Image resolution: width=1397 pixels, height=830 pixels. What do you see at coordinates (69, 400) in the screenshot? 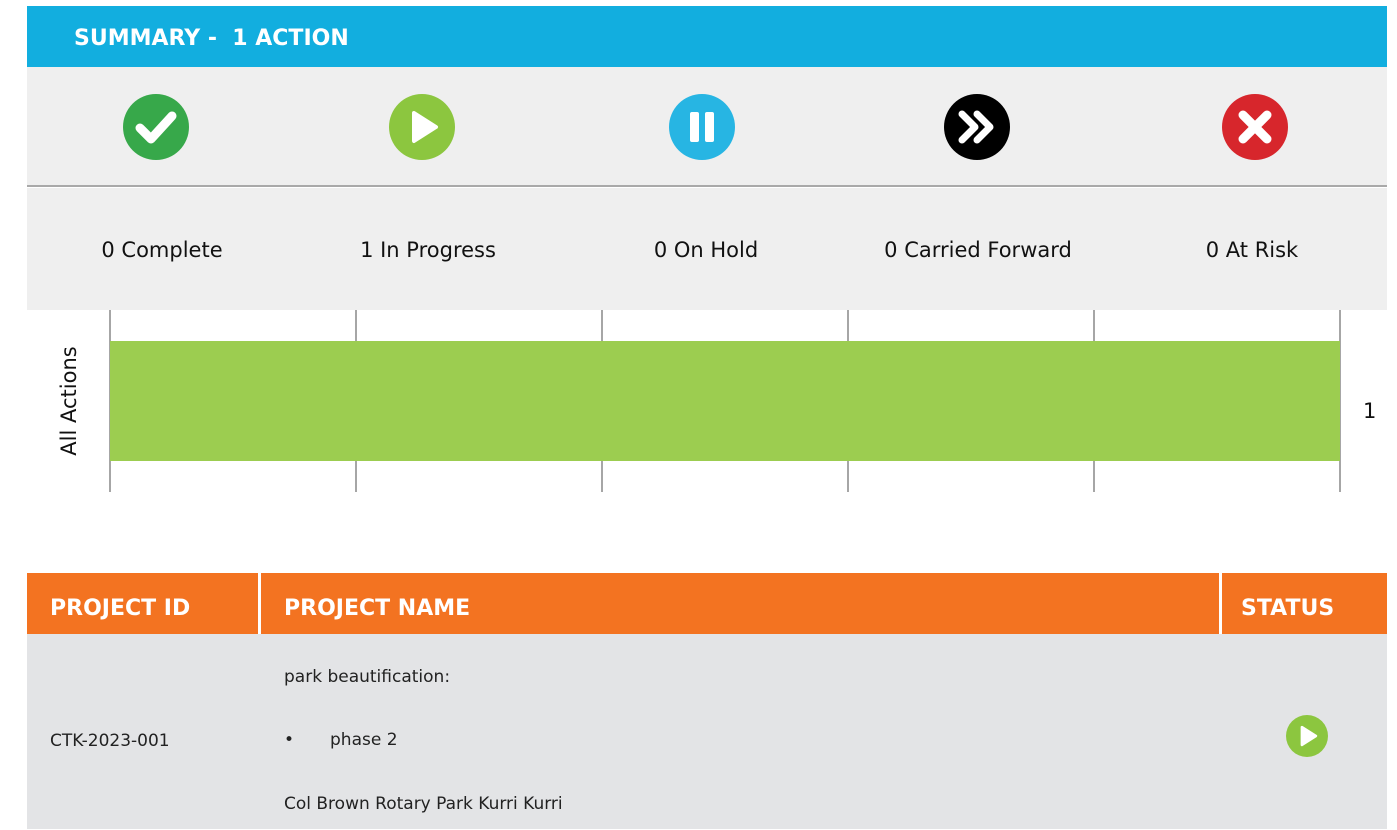
I see `chart-category-label: All Actions` at bounding box center [69, 400].